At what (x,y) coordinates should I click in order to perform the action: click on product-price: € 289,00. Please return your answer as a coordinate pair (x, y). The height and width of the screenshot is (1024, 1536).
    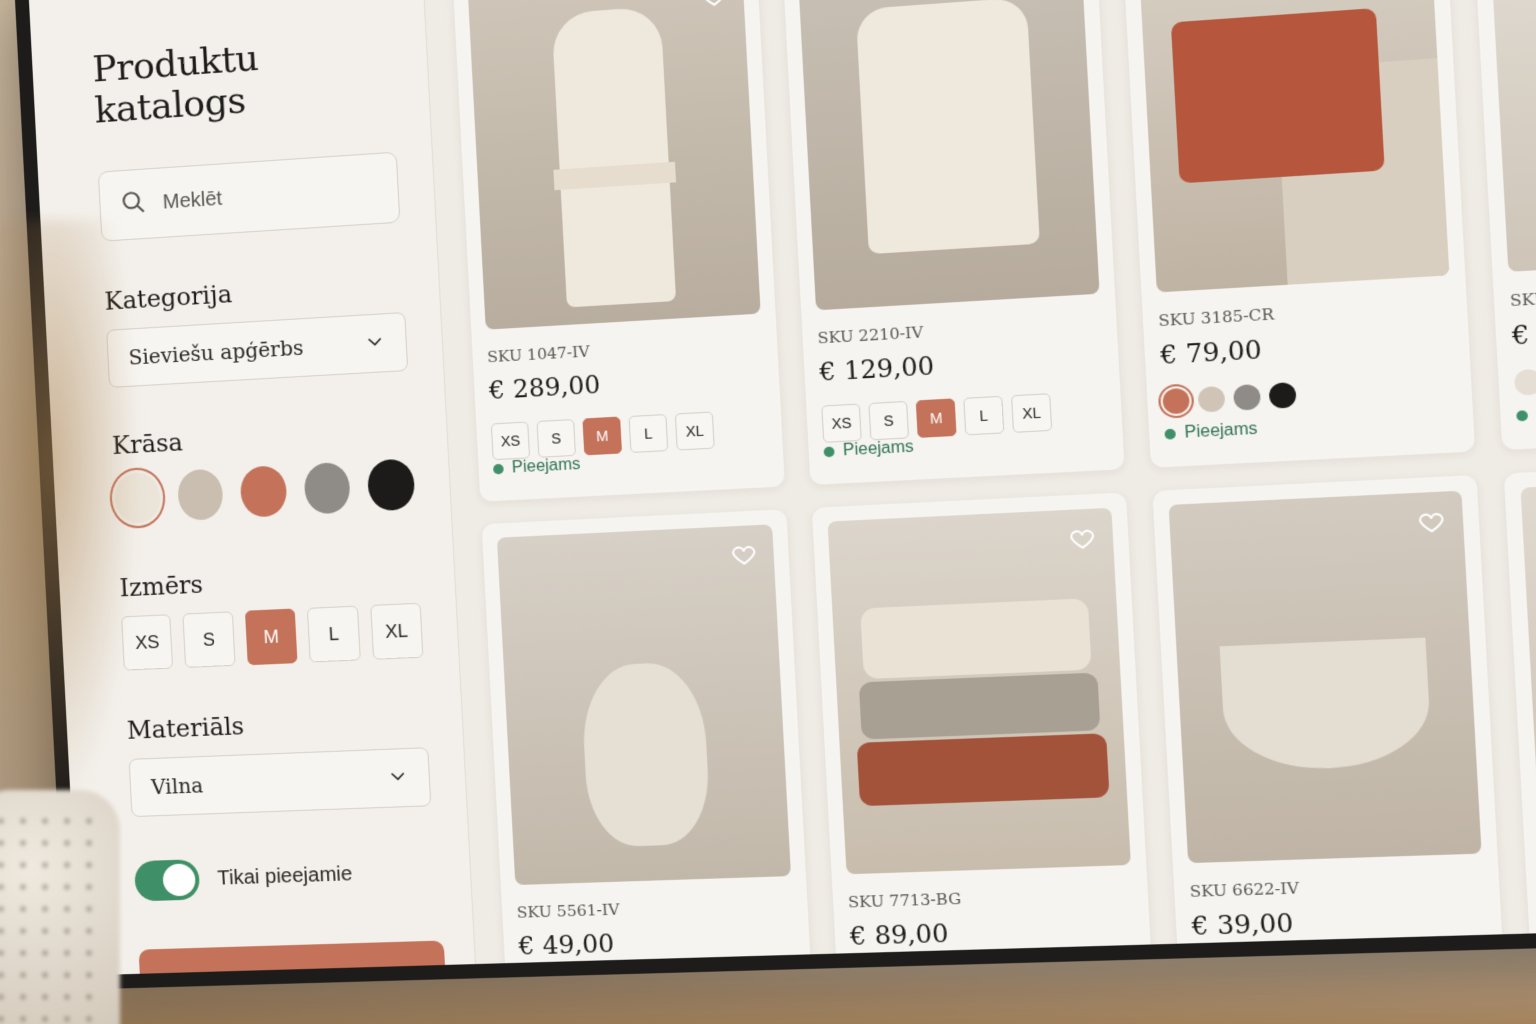
    Looking at the image, I should click on (545, 388).